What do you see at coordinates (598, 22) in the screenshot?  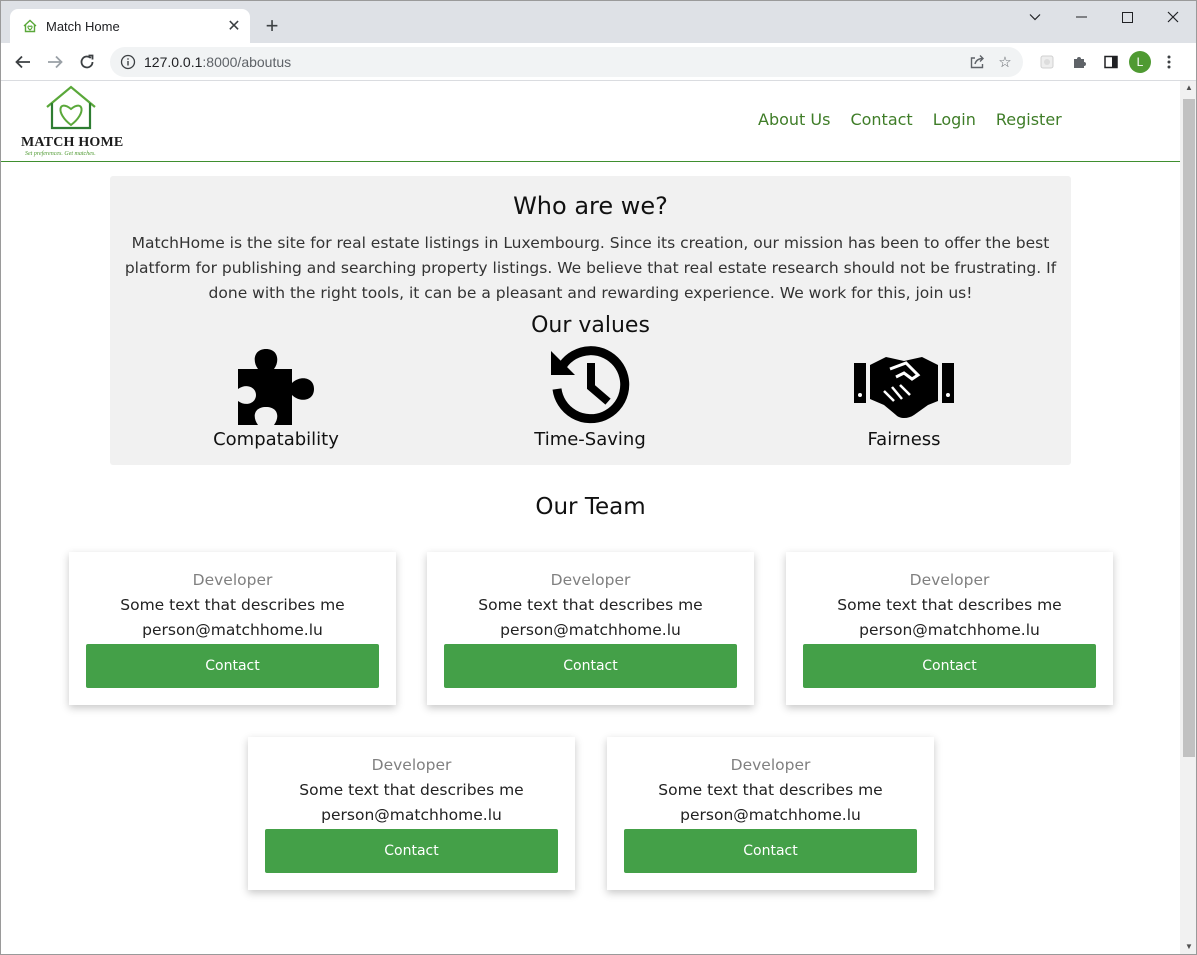 I see `tab-strip: Match Home ✕ +` at bounding box center [598, 22].